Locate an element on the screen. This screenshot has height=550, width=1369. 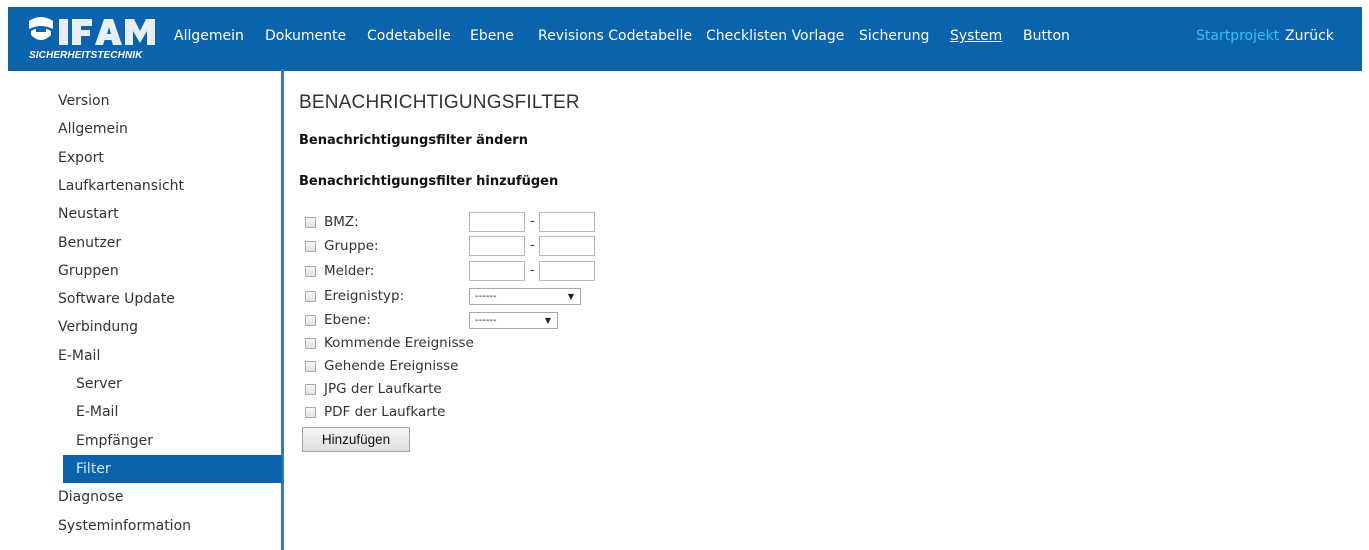
sidebar-item-gruppen: Gruppen is located at coordinates (88, 271).